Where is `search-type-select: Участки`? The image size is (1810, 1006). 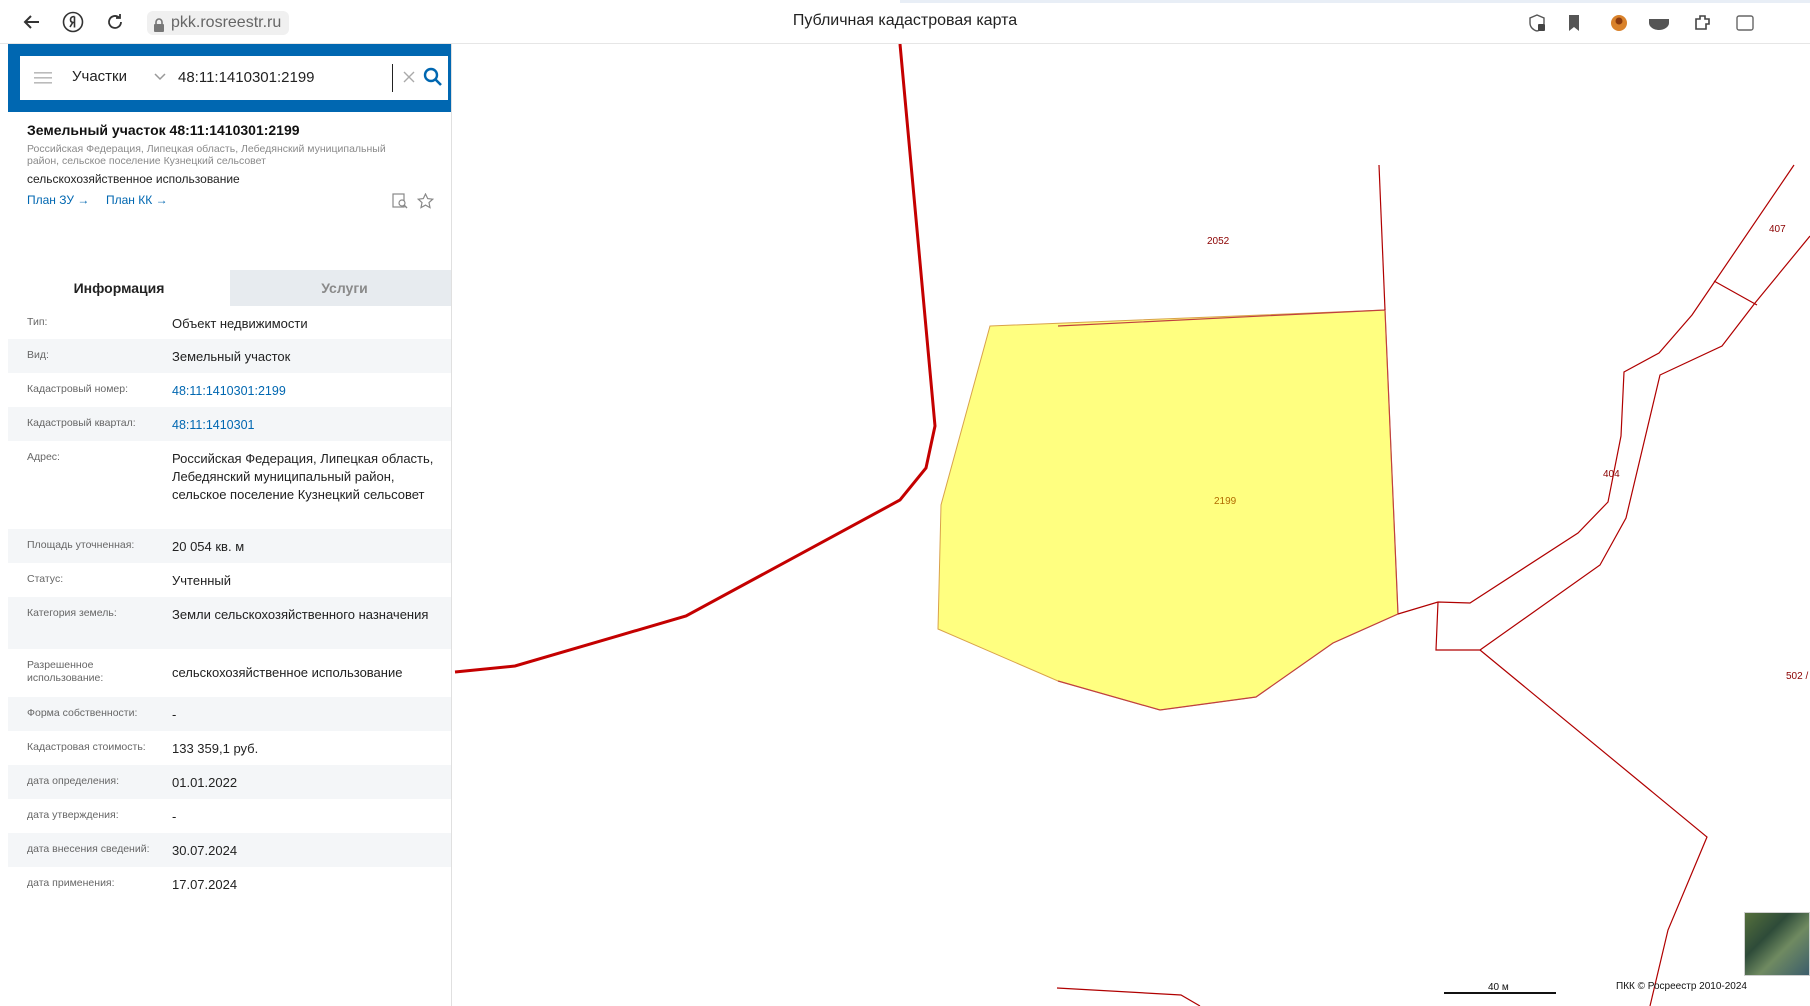
search-type-select: Участки is located at coordinates (99, 76).